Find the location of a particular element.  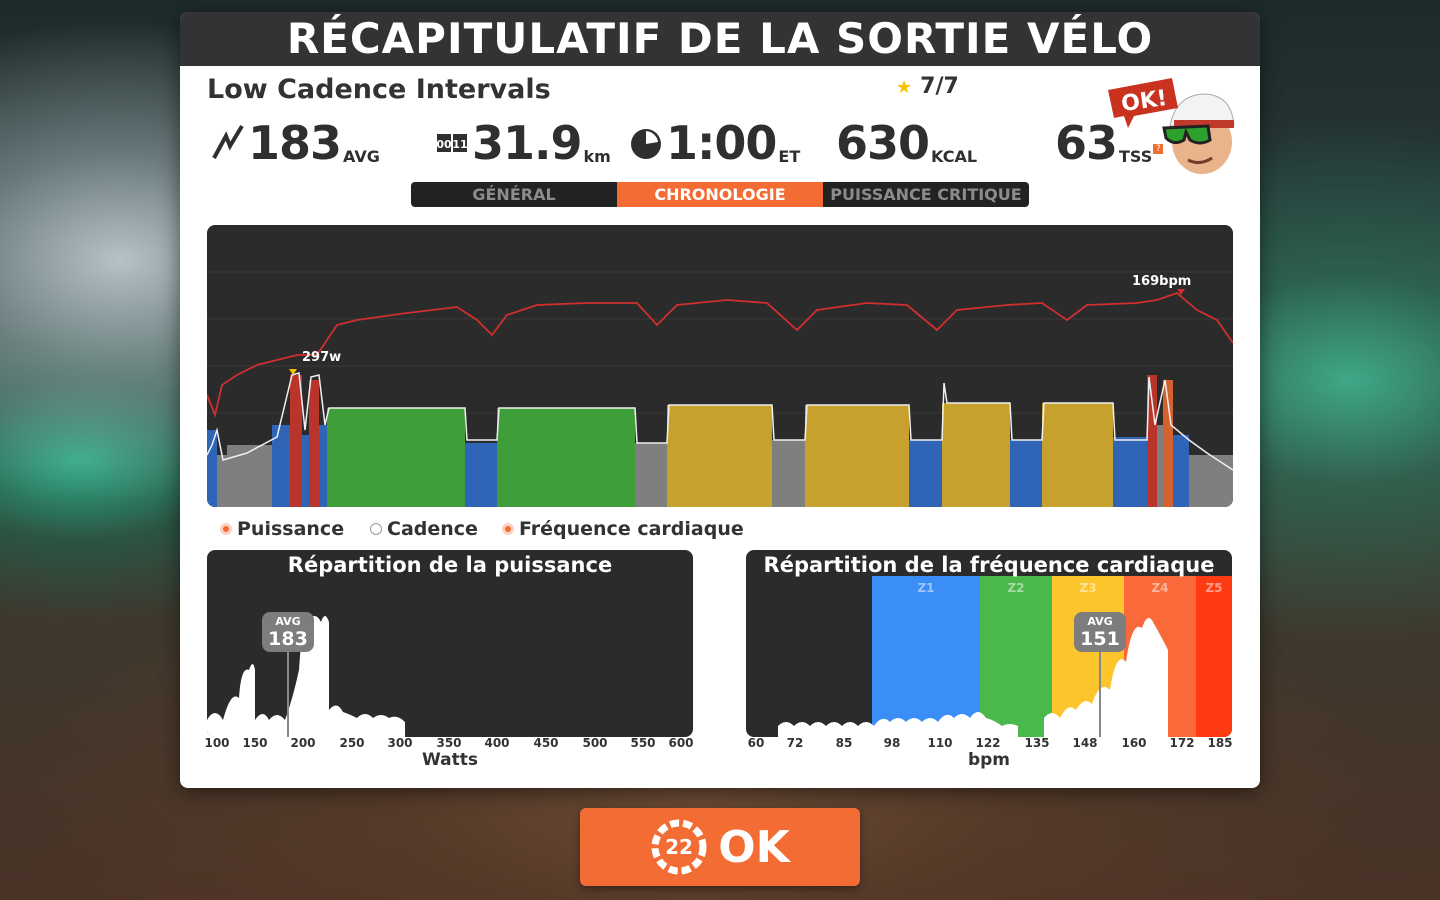

page-title: RÉCAPITULATIF DE LA SORTIE VÉLO is located at coordinates (720, 39).